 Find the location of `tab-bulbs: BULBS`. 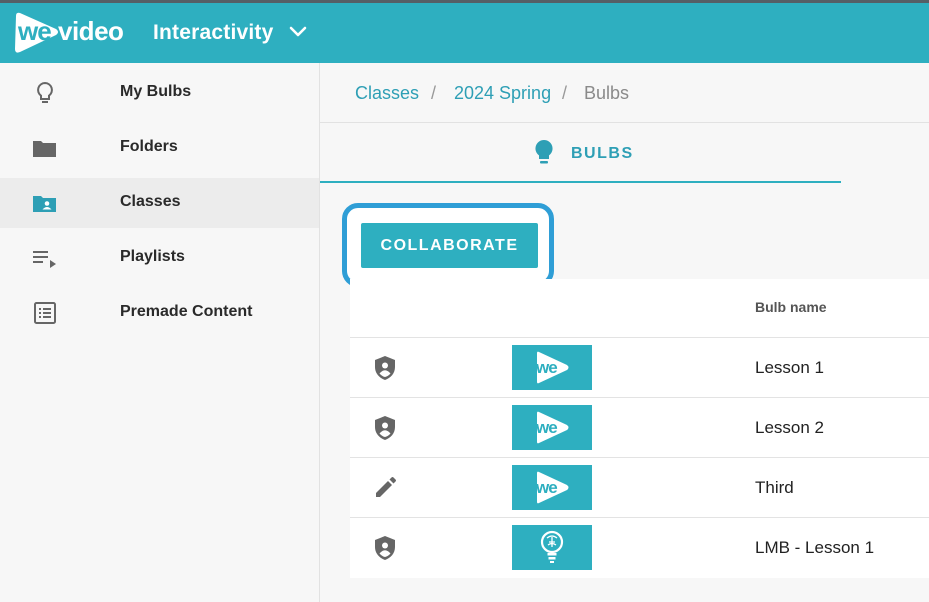

tab-bulbs: BULBS is located at coordinates (580, 153).